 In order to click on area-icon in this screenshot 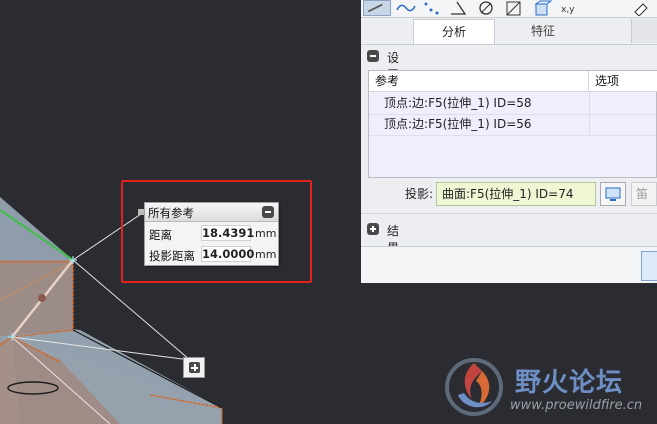, I will do `click(514, 8)`.